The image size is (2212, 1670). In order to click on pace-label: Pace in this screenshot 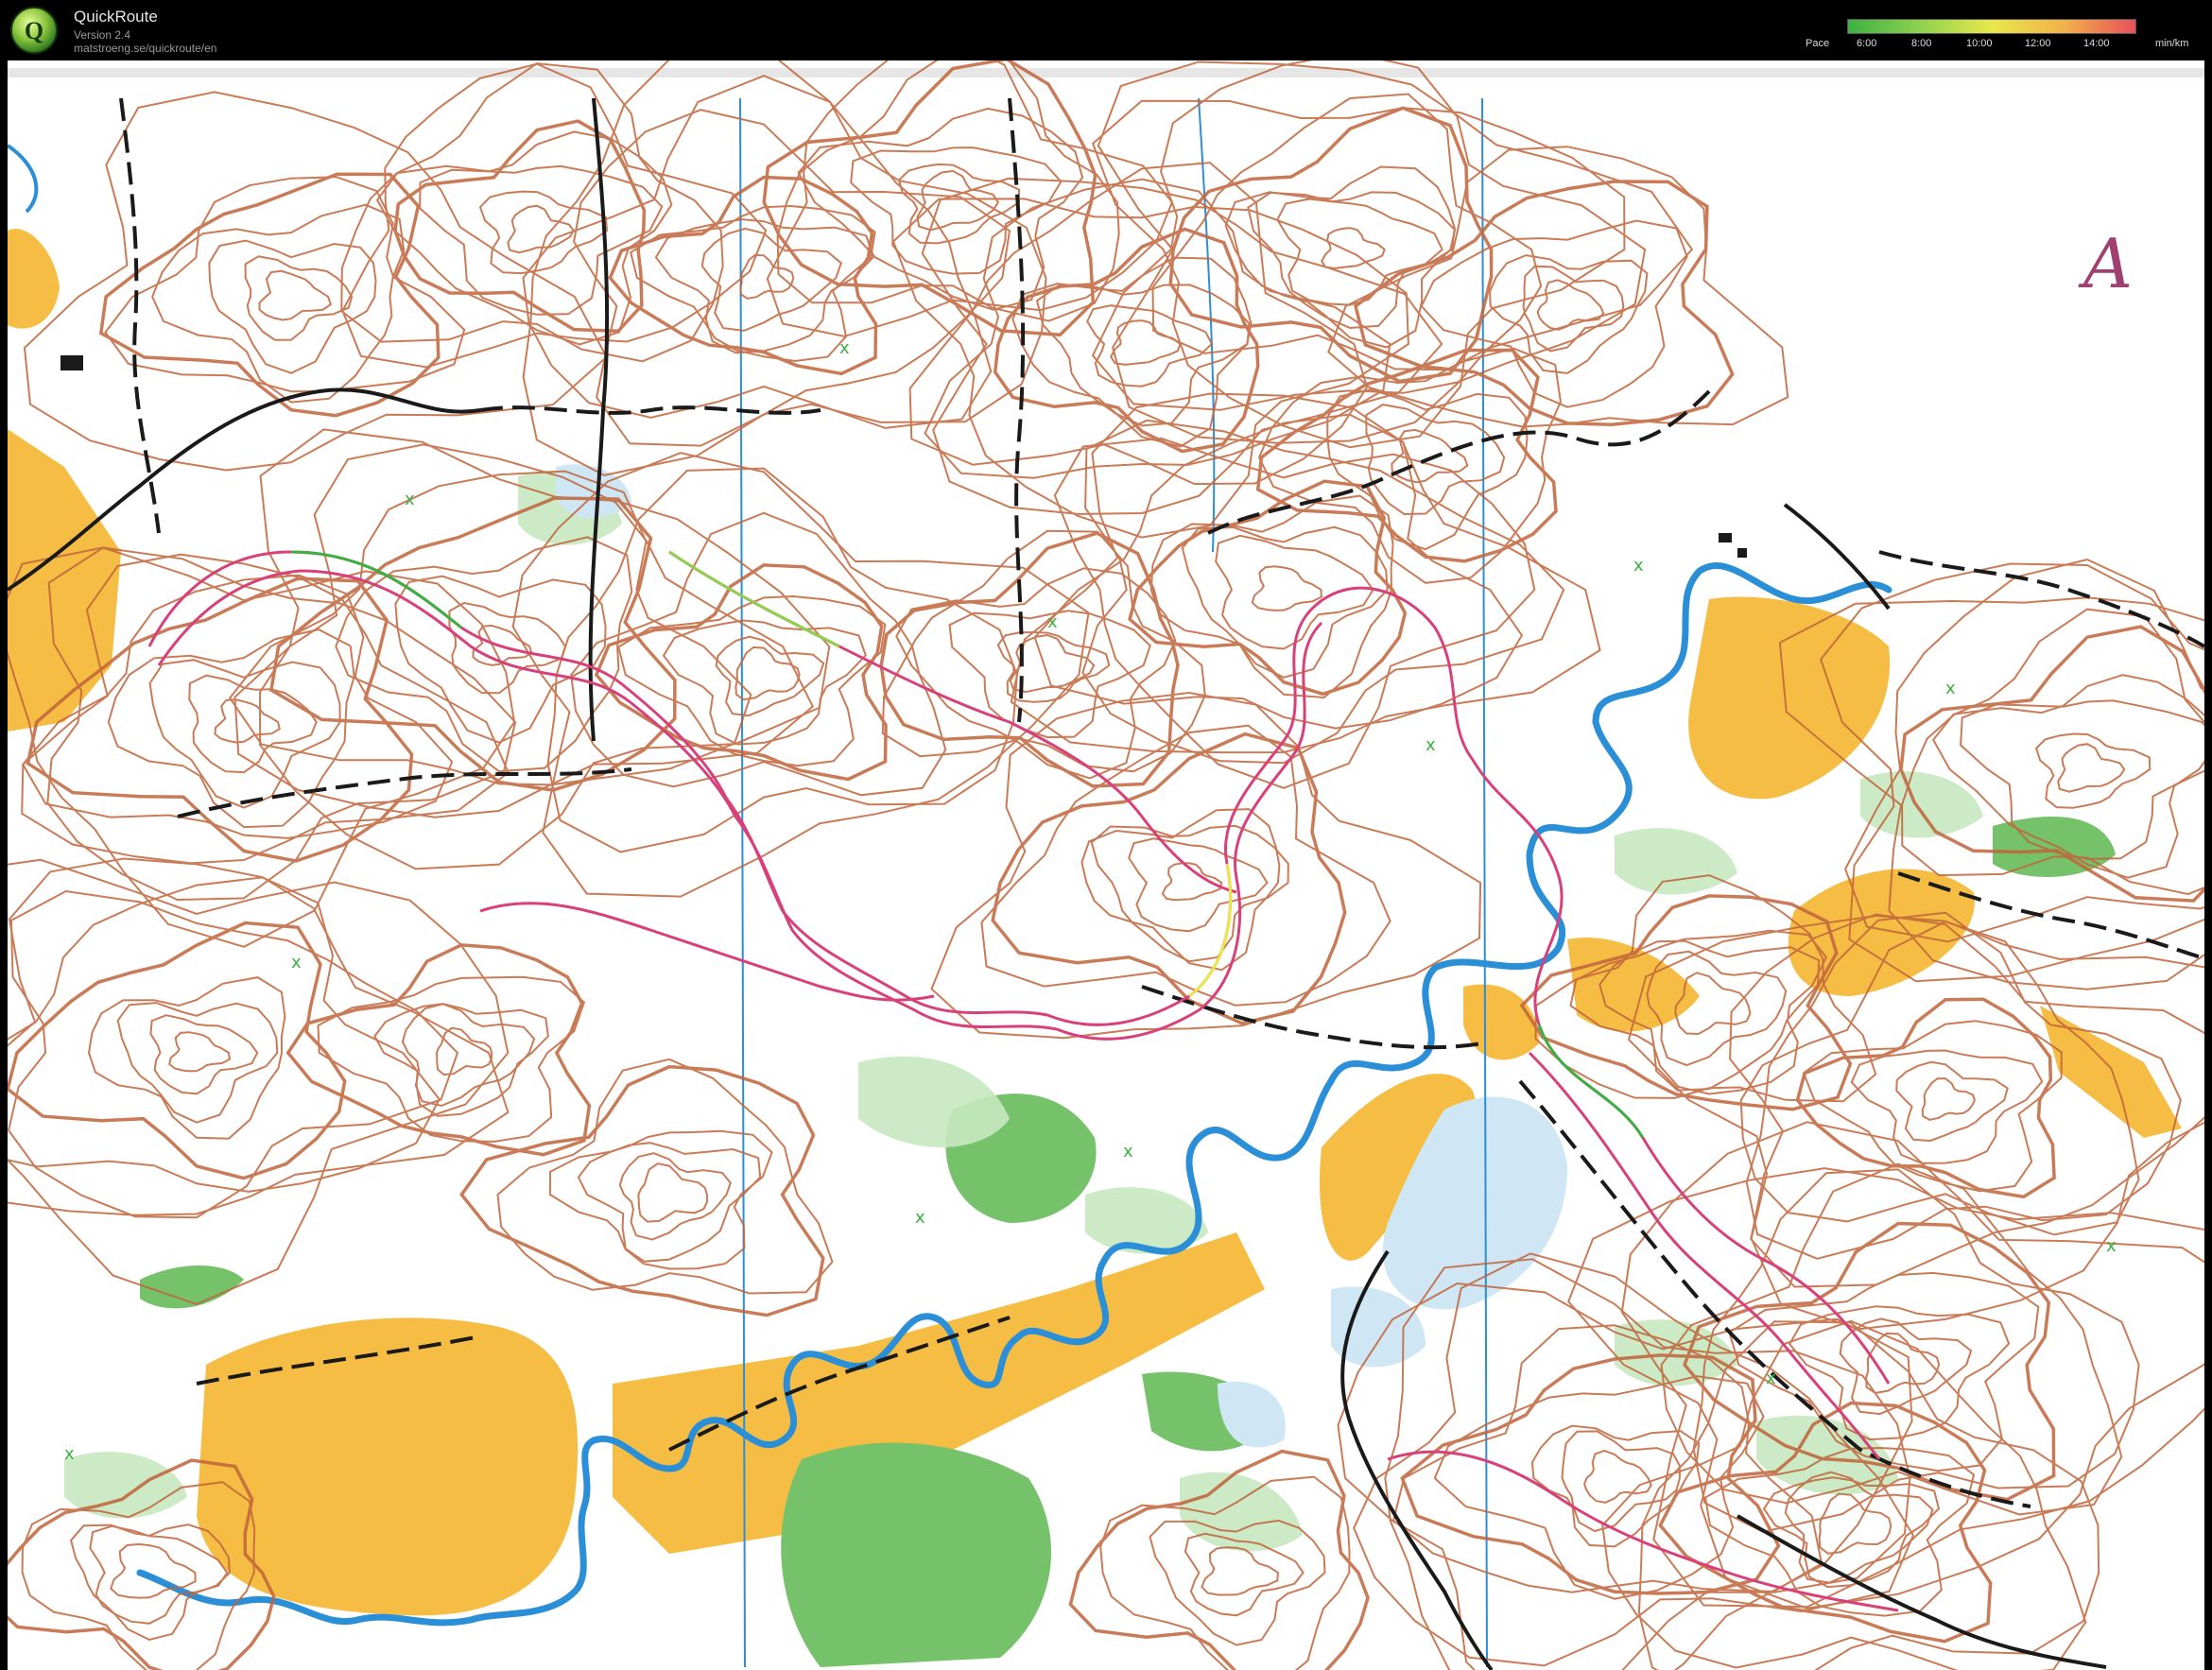, I will do `click(1818, 44)`.